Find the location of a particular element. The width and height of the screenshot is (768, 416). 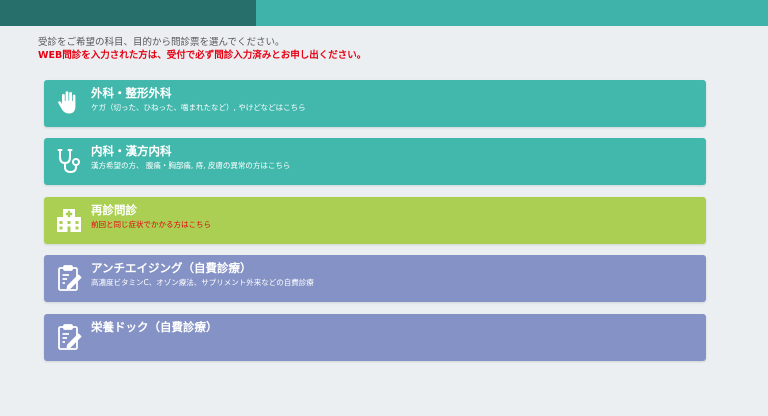

instruction-text: 受診をご希望の科目、目的から問診票を選んでください。 is located at coordinates (161, 42).